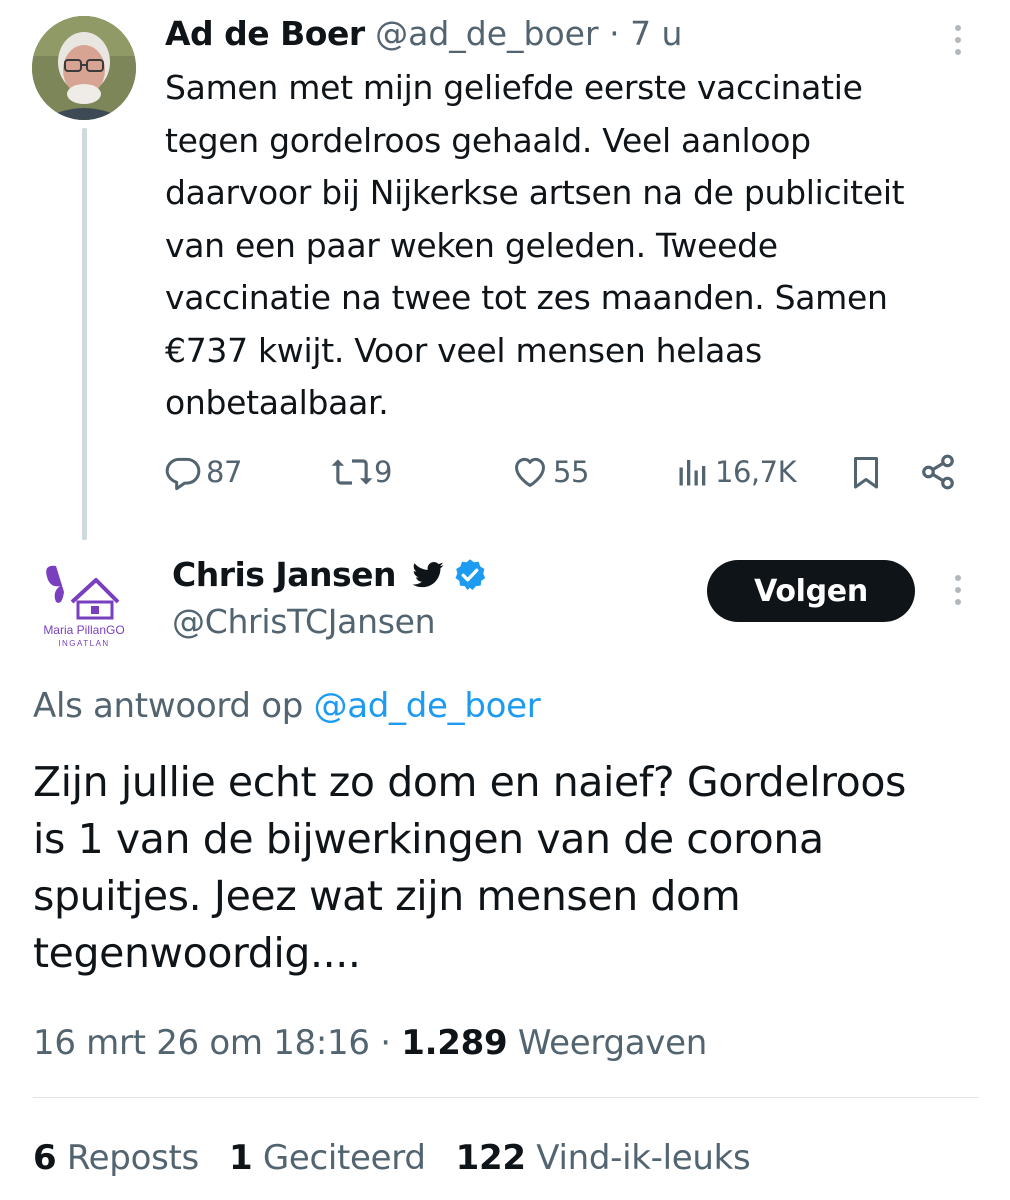 This screenshot has height=1200, width=1010. Describe the element at coordinates (643, 1158) in the screenshot. I see `likes-label: Vind-ik-leuks` at that location.